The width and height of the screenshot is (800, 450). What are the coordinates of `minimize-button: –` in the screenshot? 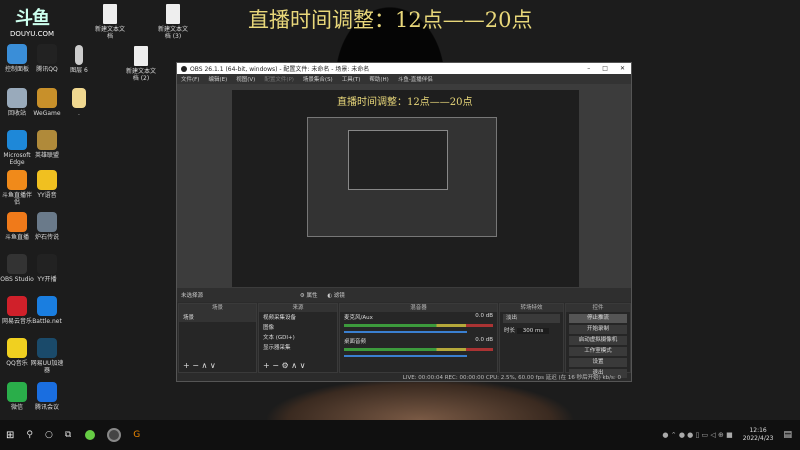 It's located at (588, 68).